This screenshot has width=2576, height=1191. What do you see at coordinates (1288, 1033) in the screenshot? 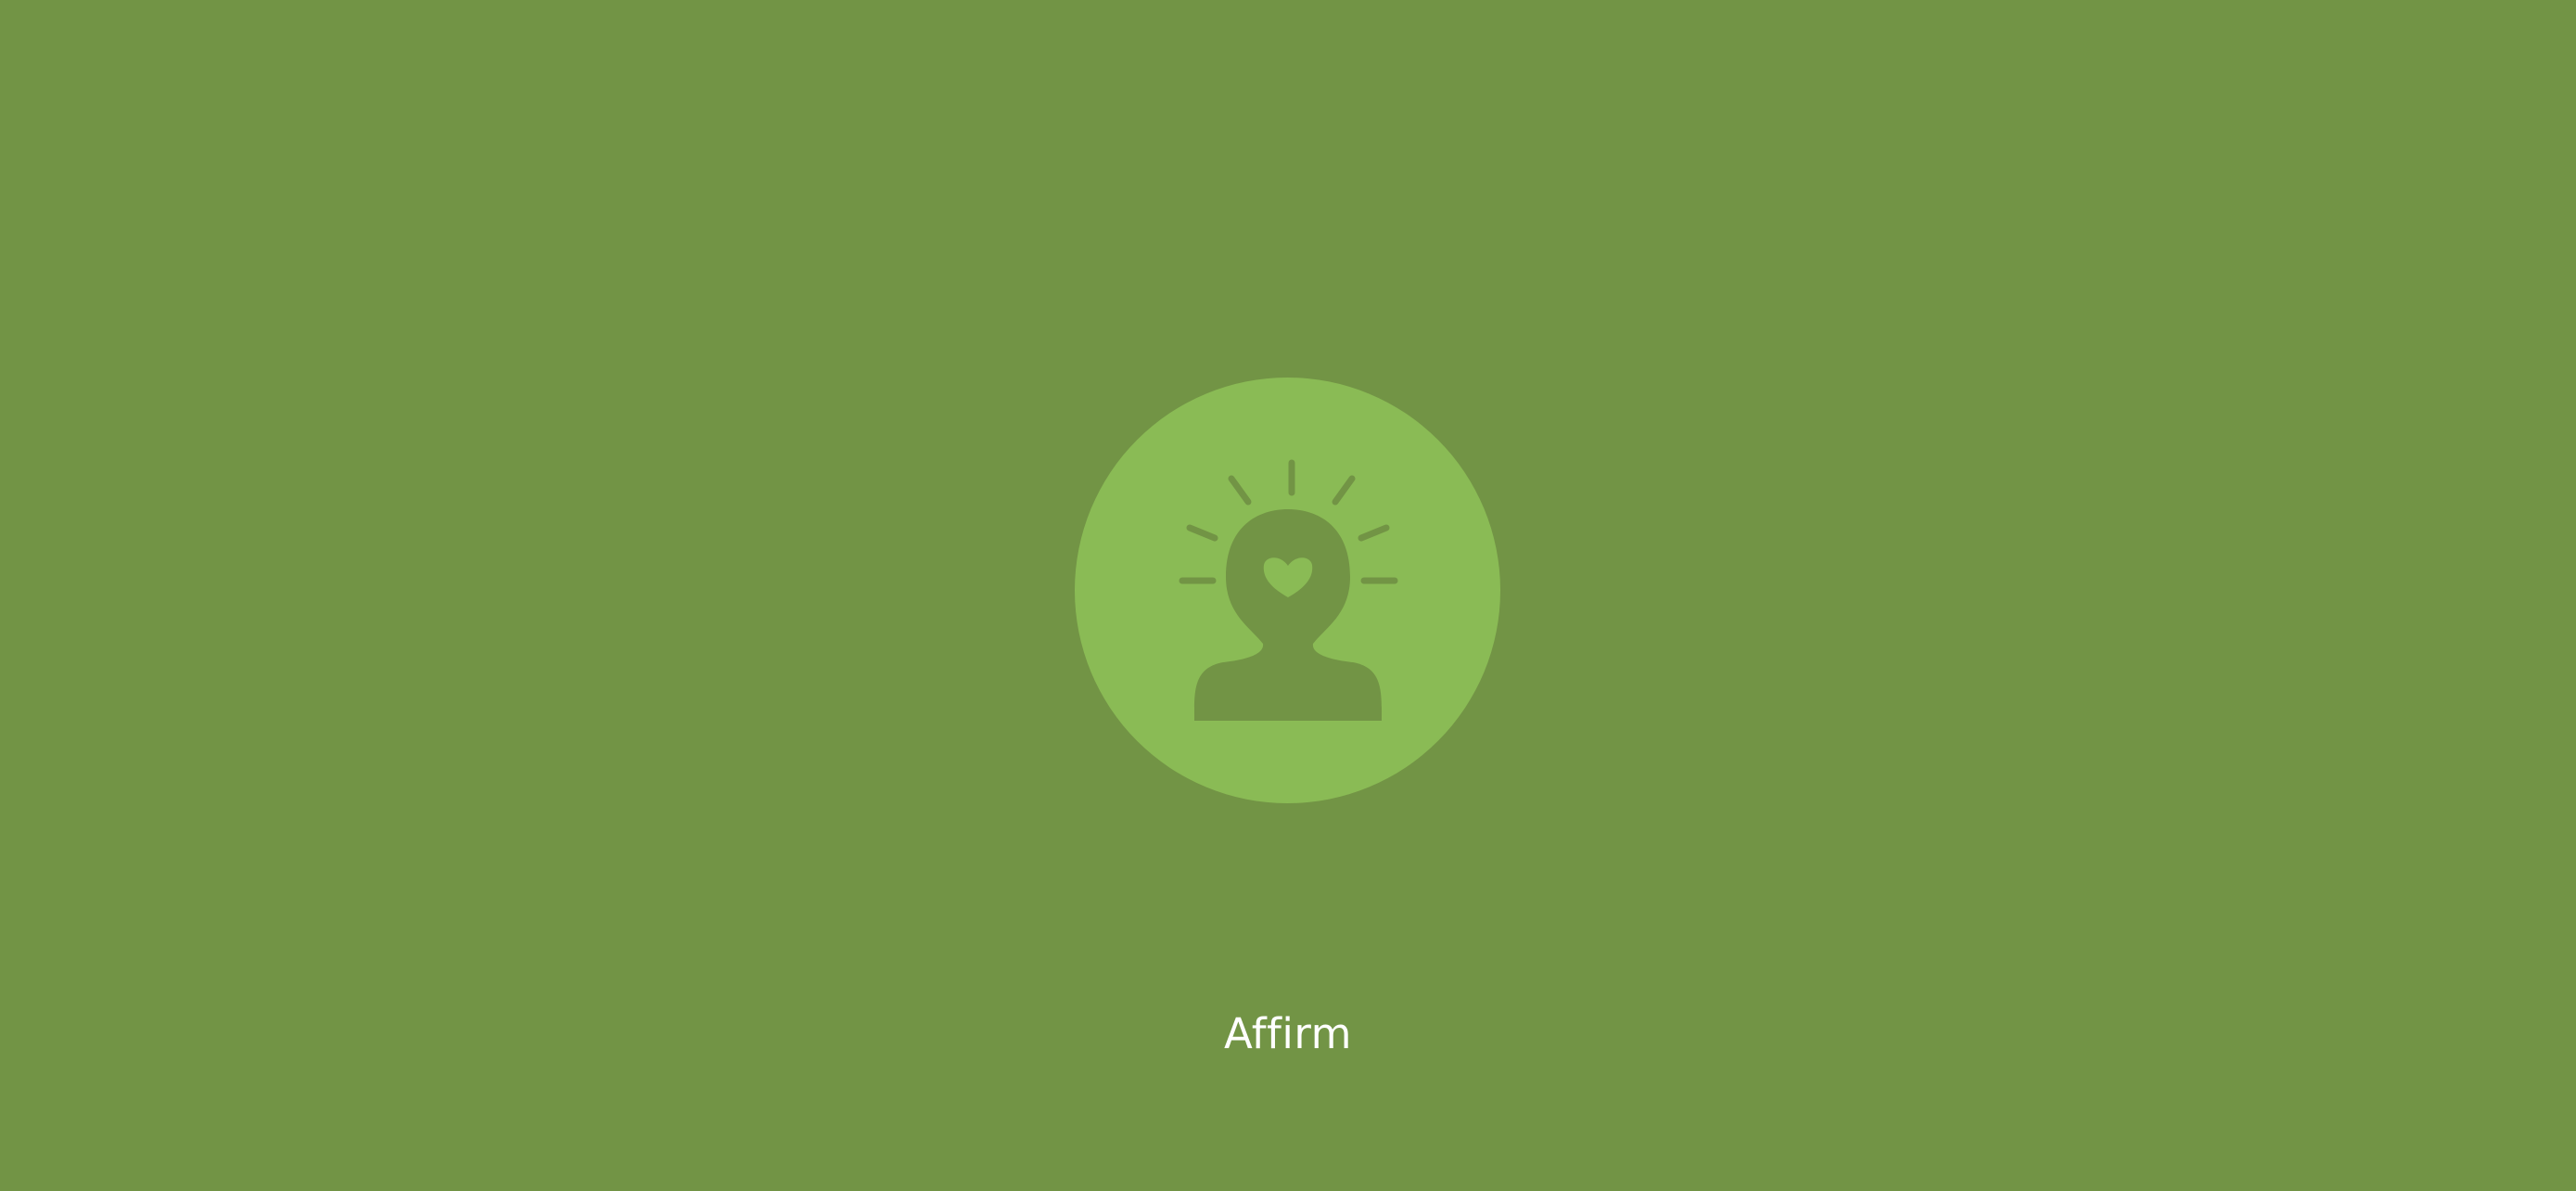
I see `app-title: Affirm` at bounding box center [1288, 1033].